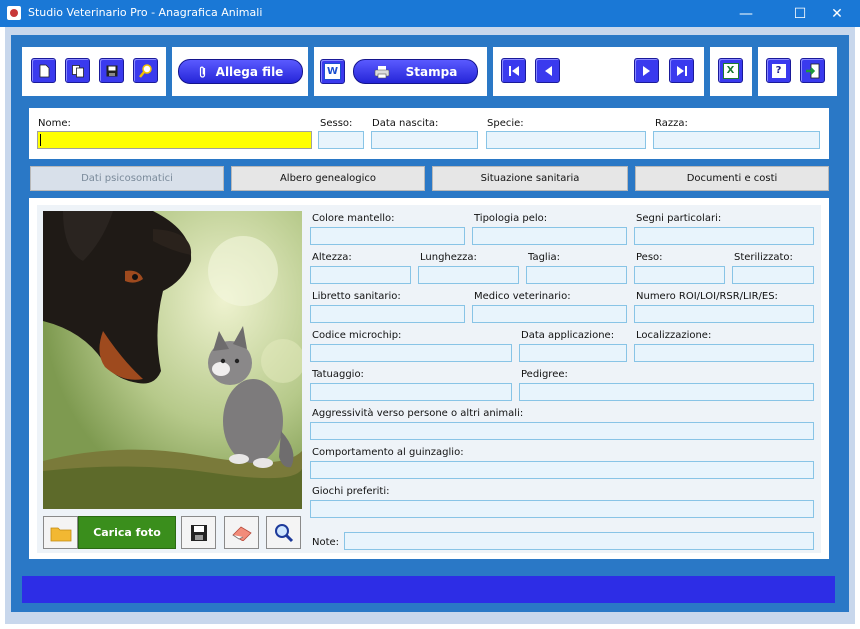 This screenshot has height=629, width=860. I want to click on delete-photo-button, so click(241, 532).